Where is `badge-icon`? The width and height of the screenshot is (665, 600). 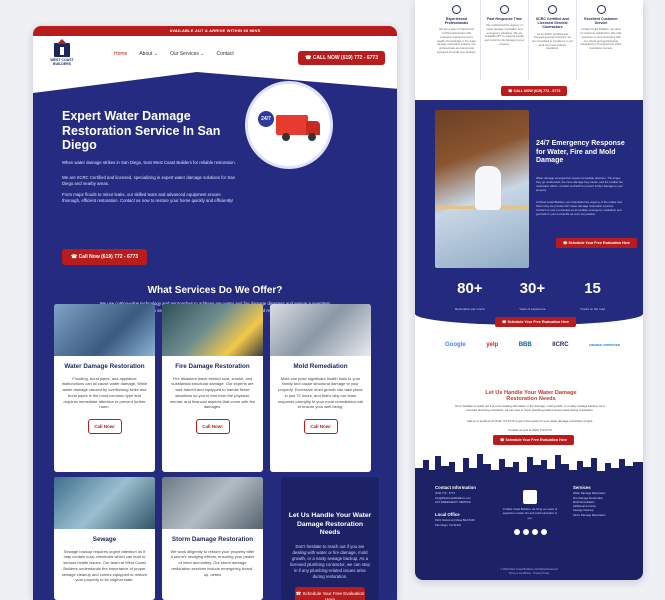
badge-icon is located at coordinates (456, 9).